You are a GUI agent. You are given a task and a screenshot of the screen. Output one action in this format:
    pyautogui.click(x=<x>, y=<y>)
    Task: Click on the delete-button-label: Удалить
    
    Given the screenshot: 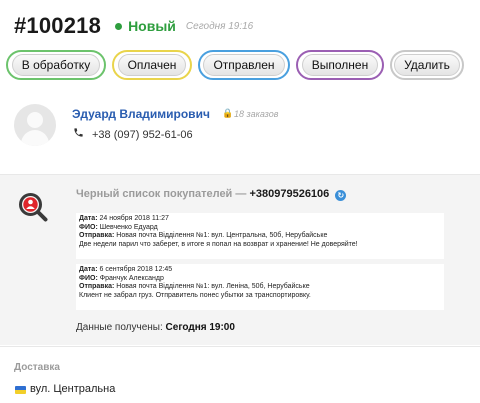 What is the action you would take?
    pyautogui.click(x=427, y=65)
    